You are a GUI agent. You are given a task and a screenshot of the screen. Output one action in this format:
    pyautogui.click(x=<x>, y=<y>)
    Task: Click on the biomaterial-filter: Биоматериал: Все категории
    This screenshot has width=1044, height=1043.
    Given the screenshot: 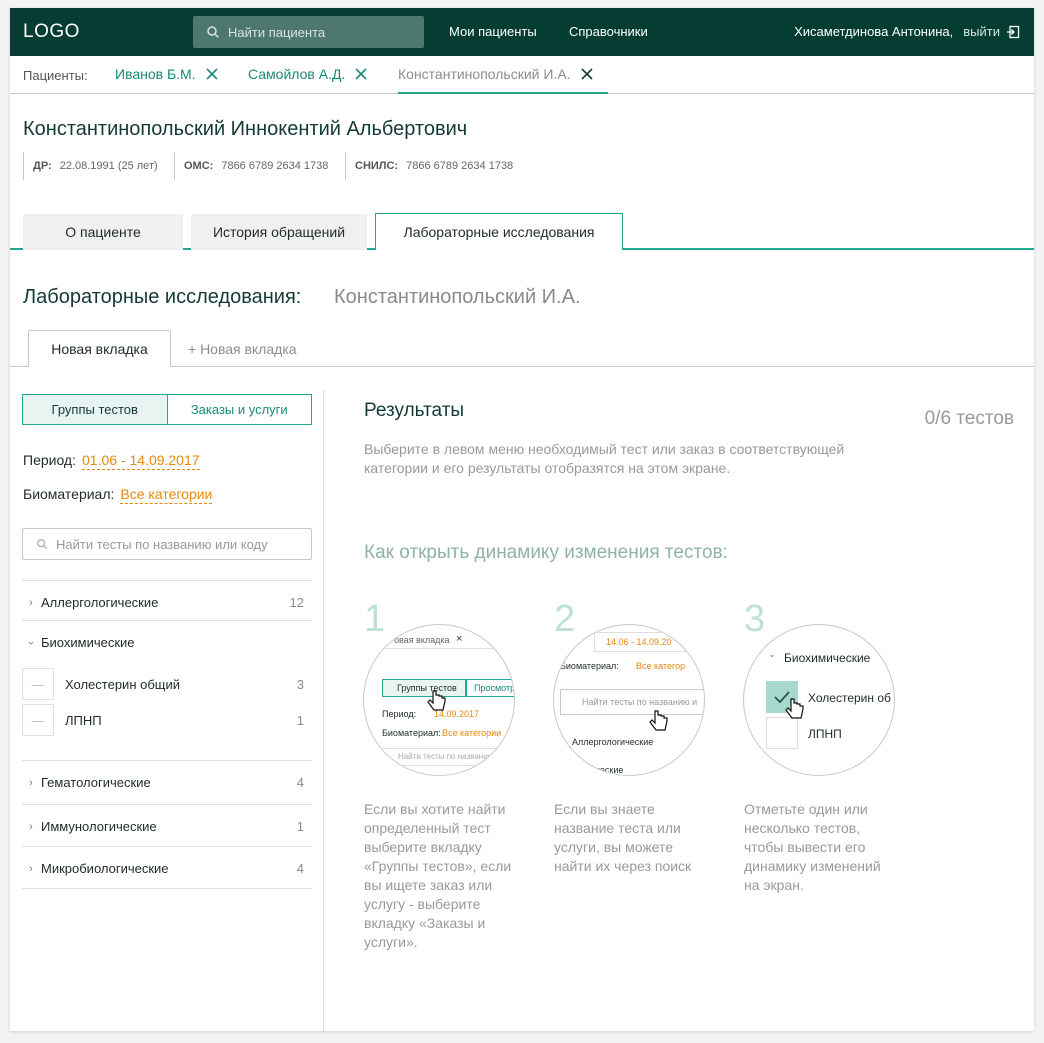 What is the action you would take?
    pyautogui.click(x=118, y=495)
    